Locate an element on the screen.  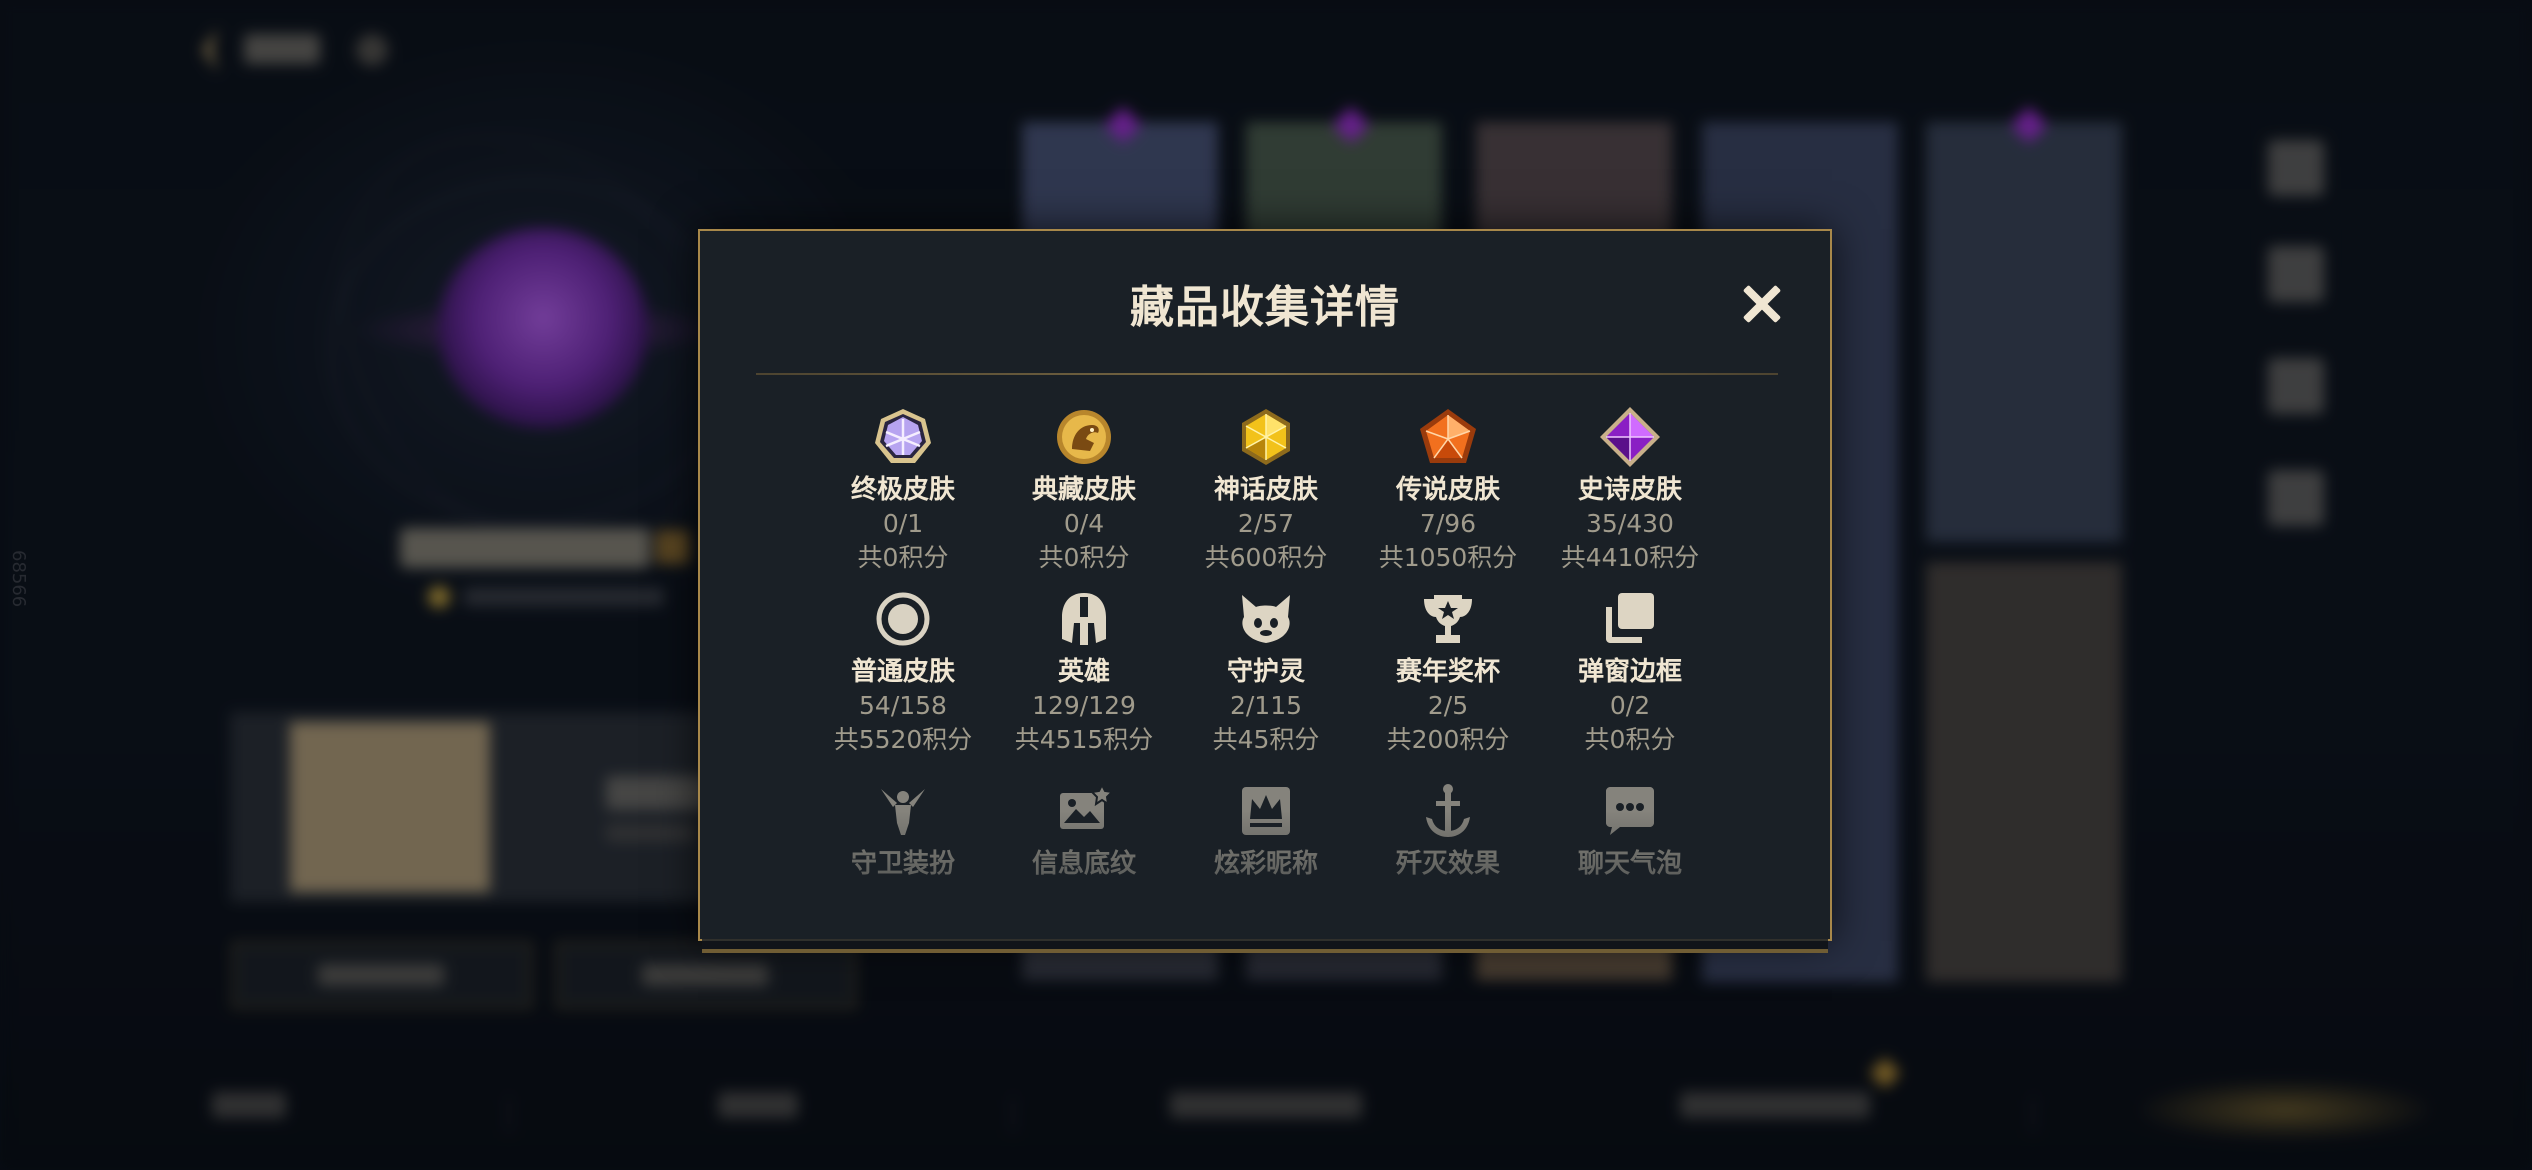
ace-effect-icon is located at coordinates (1448, 811).